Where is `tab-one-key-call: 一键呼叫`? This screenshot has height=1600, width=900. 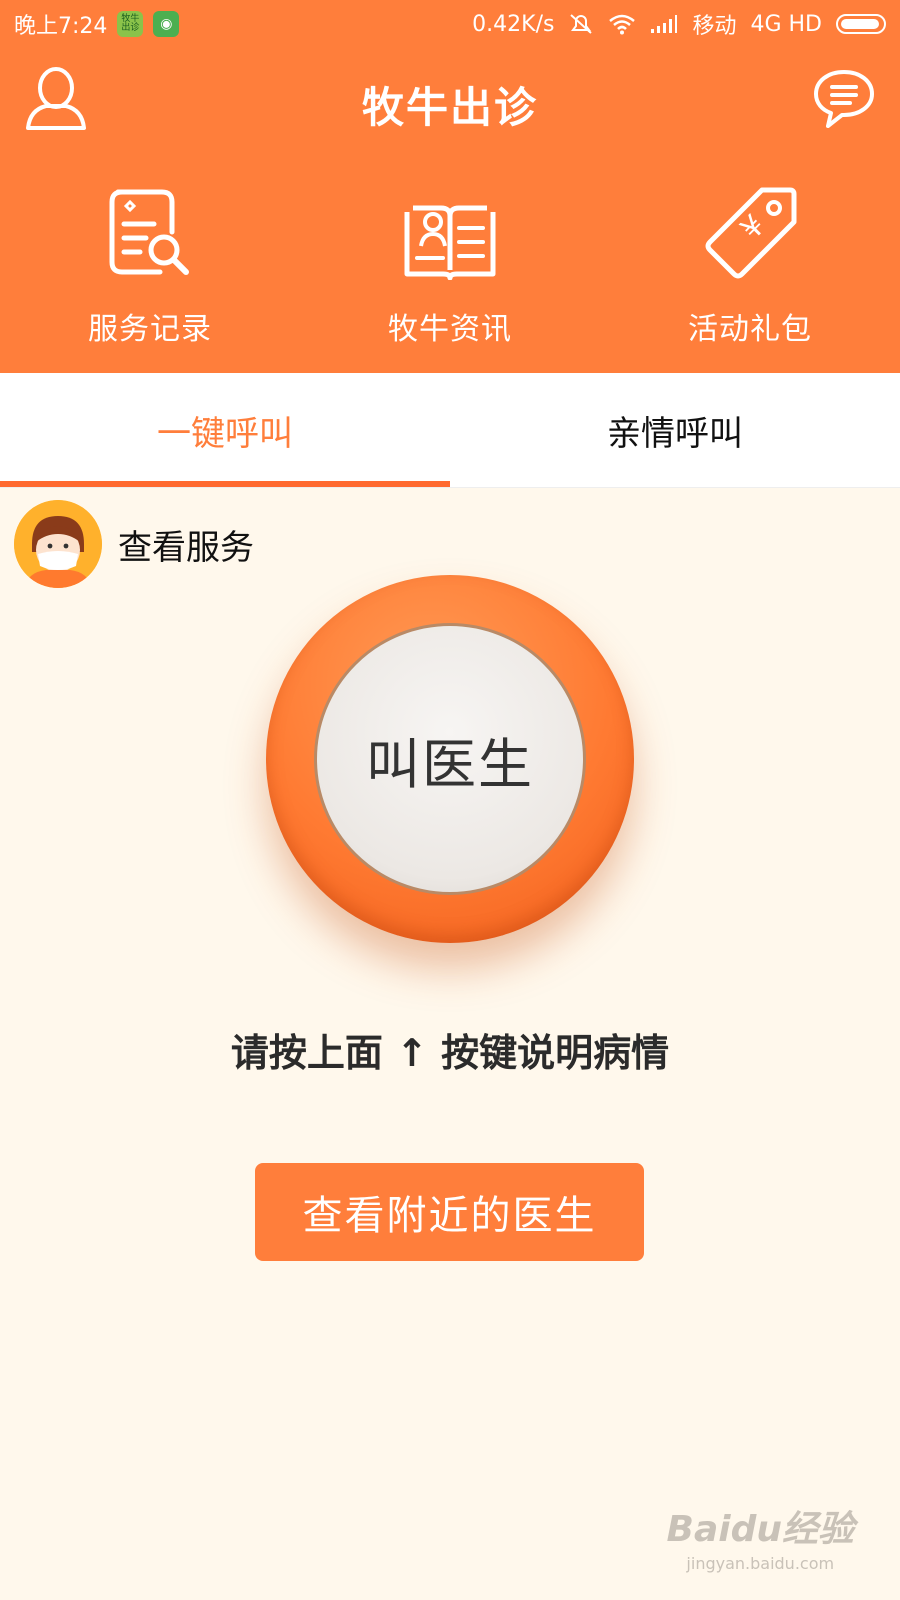
tab-one-key-call: 一键呼叫 is located at coordinates (225, 430).